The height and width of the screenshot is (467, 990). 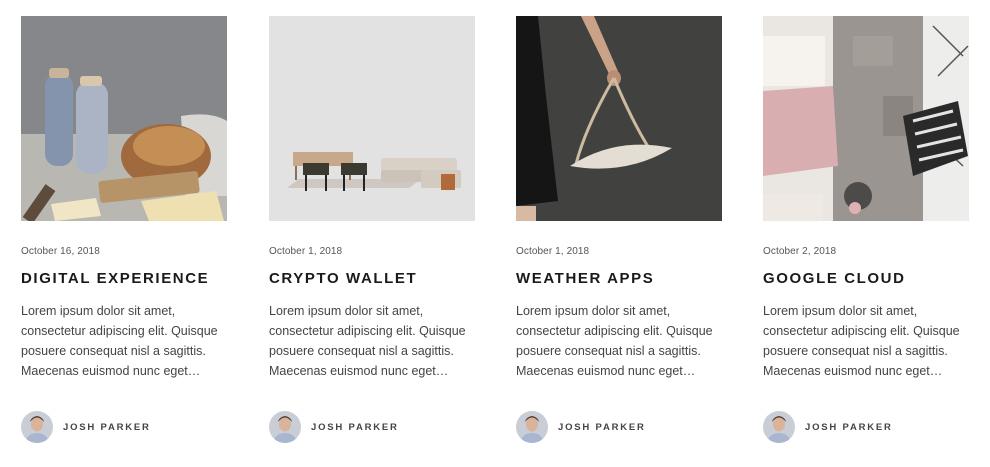 I want to click on post-date: October 16, 2018, so click(x=60, y=251).